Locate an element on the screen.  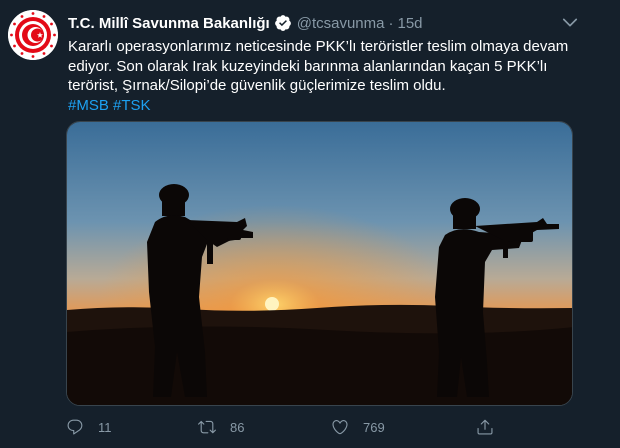
retweet-icon is located at coordinates (207, 427).